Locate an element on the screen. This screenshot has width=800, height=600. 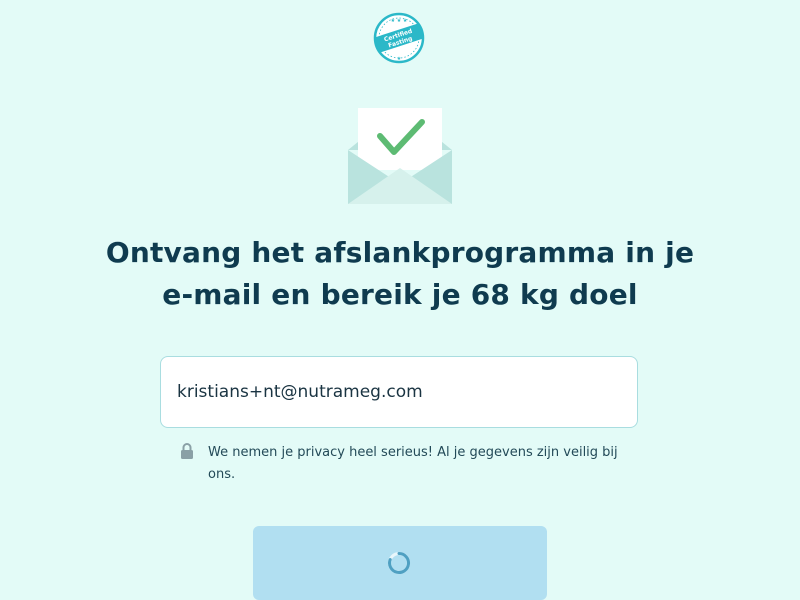
email-field-container is located at coordinates (399, 392).